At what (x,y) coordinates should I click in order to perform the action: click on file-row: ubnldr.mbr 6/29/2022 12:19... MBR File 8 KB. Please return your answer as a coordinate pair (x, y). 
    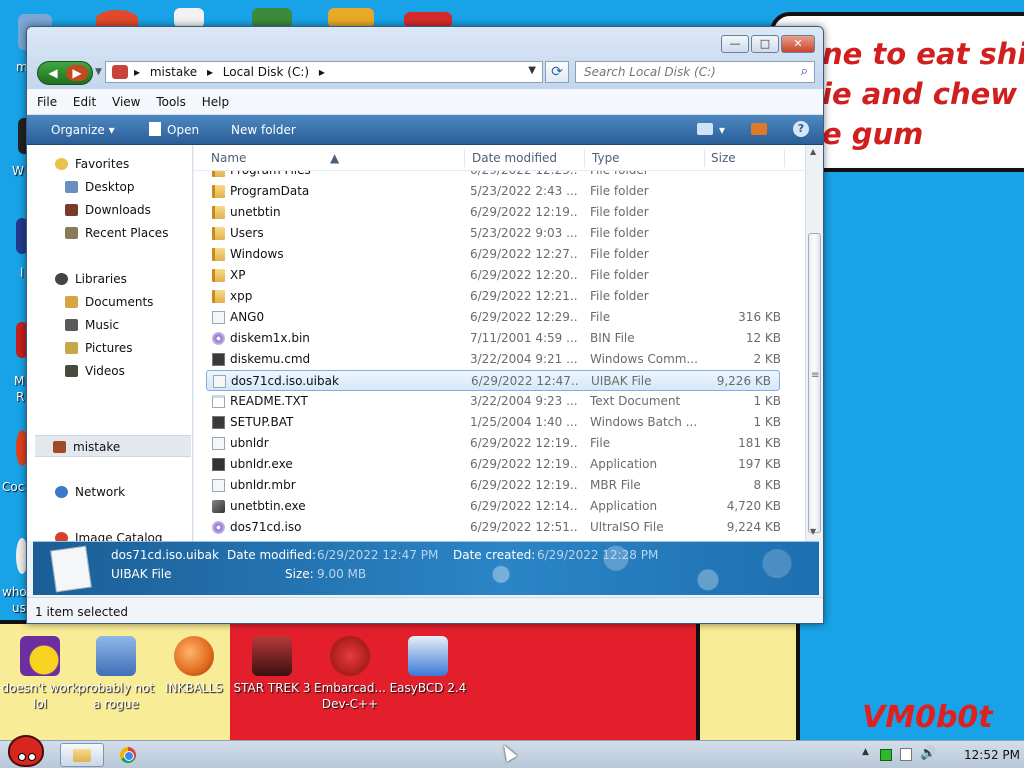
    Looking at the image, I should click on (499, 485).